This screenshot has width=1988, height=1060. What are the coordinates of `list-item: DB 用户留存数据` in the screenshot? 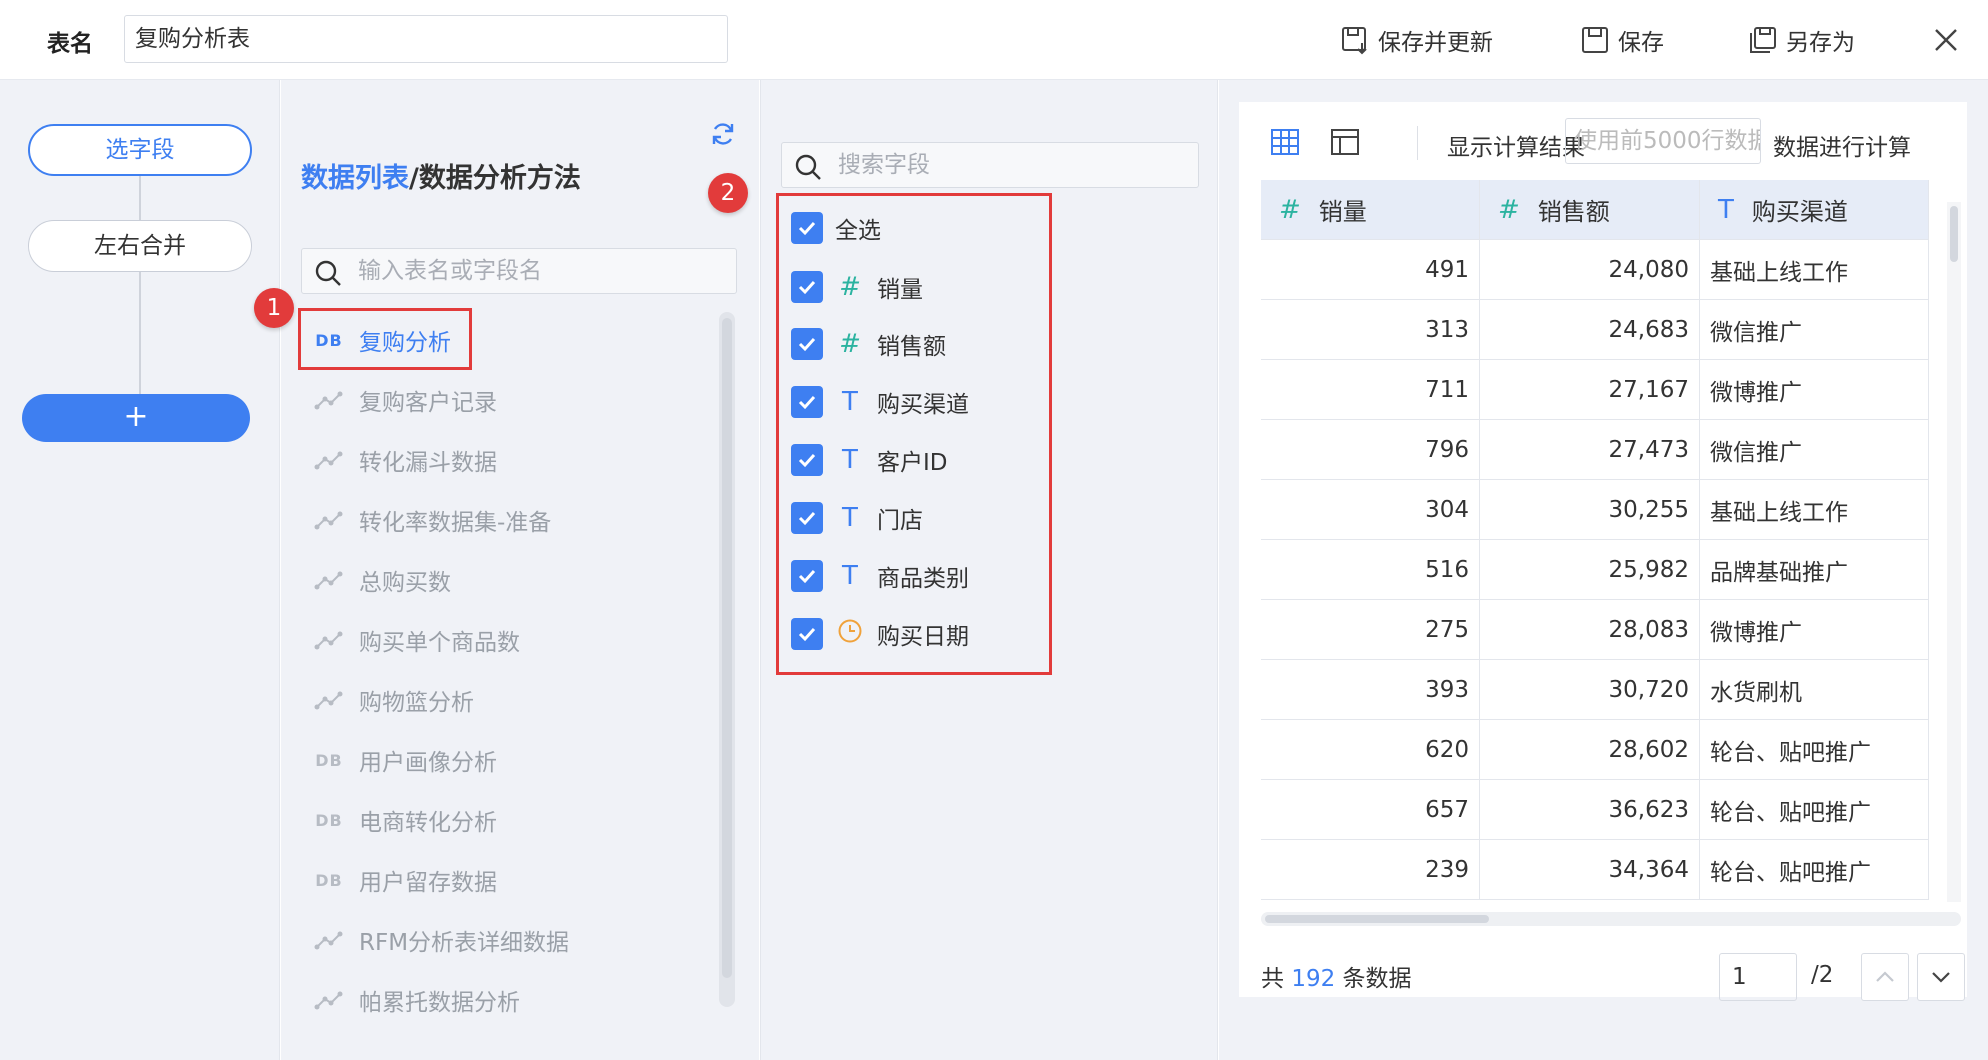 It's located at (511, 880).